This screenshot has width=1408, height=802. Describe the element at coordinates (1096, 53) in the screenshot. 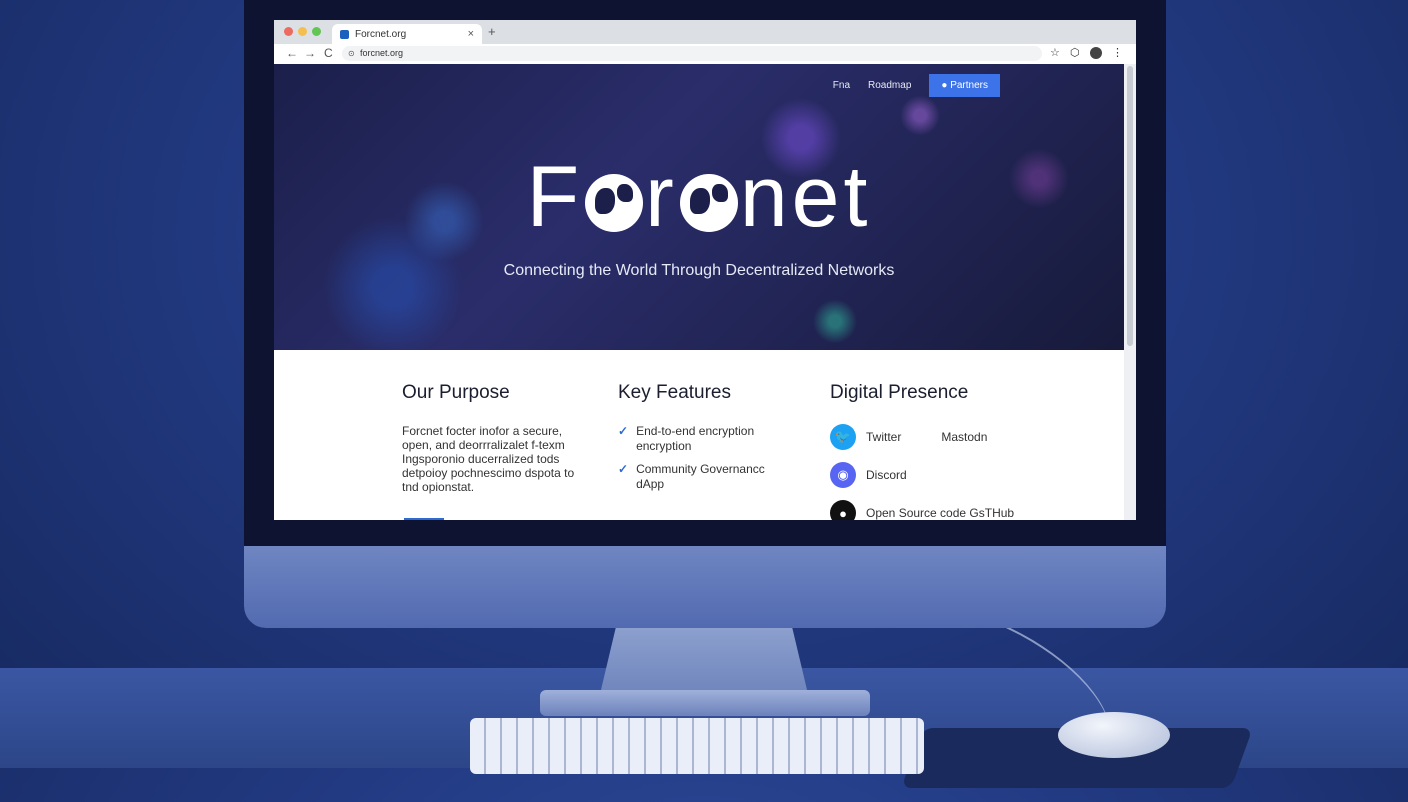

I see `profile-avatar` at that location.